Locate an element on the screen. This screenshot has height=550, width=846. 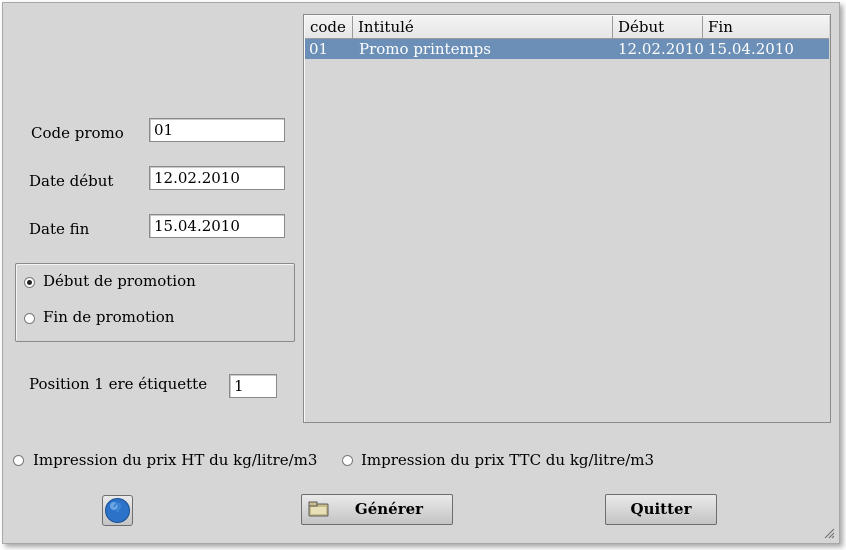
help-button is located at coordinates (117, 510).